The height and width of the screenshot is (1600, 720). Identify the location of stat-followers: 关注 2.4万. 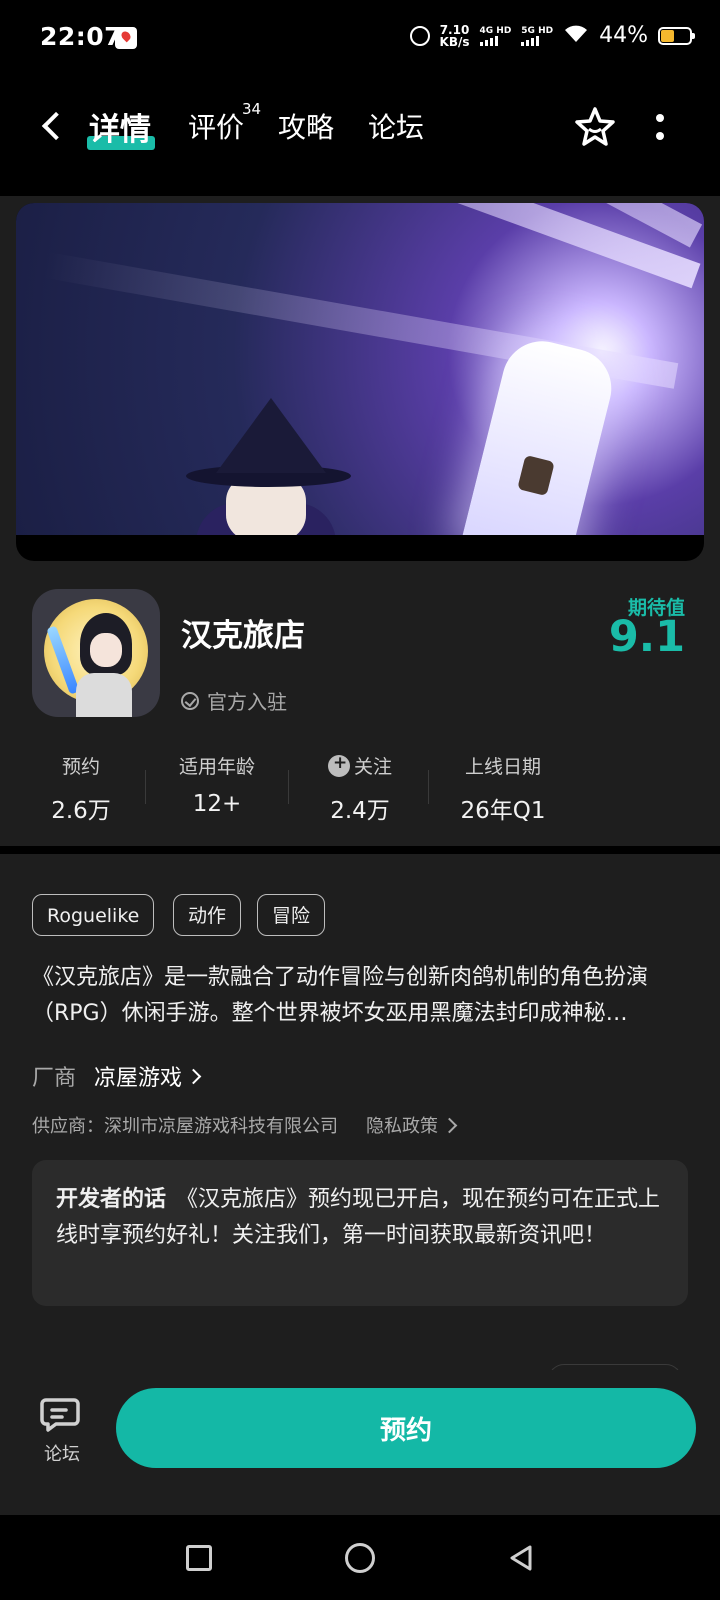
(360, 788).